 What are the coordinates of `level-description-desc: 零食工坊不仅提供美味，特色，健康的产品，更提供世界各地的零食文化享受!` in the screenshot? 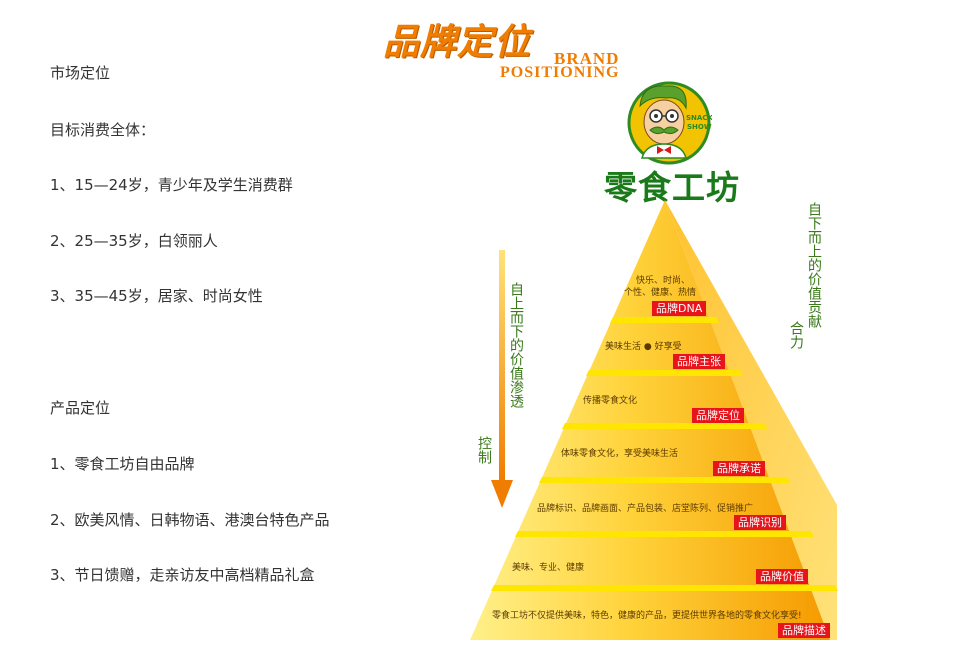 It's located at (647, 616).